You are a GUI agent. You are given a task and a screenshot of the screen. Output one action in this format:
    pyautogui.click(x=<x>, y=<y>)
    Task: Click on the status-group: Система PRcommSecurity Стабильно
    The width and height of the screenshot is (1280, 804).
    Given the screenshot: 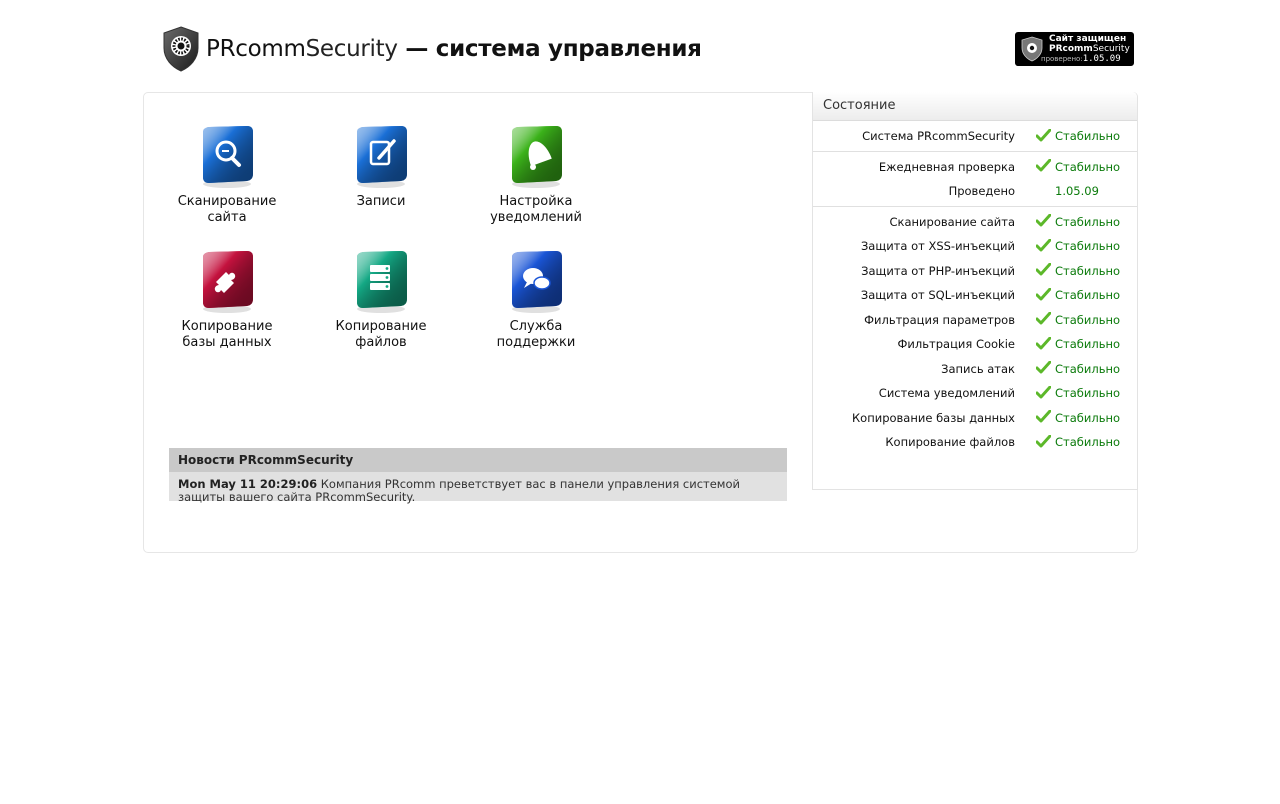 What is the action you would take?
    pyautogui.click(x=975, y=136)
    